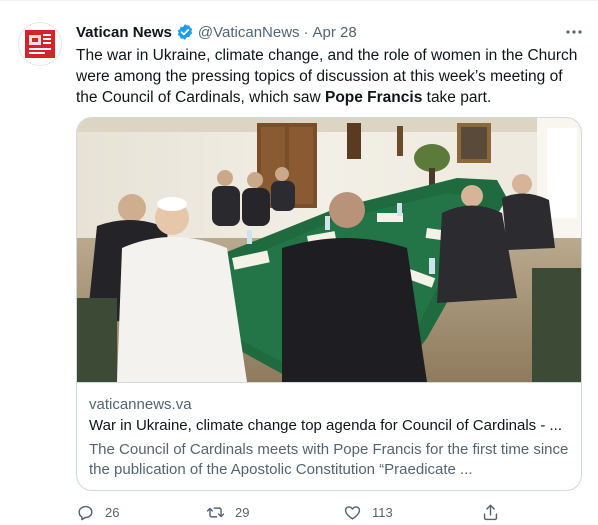  Describe the element at coordinates (97, 512) in the screenshot. I see `reply-button: 26` at that location.